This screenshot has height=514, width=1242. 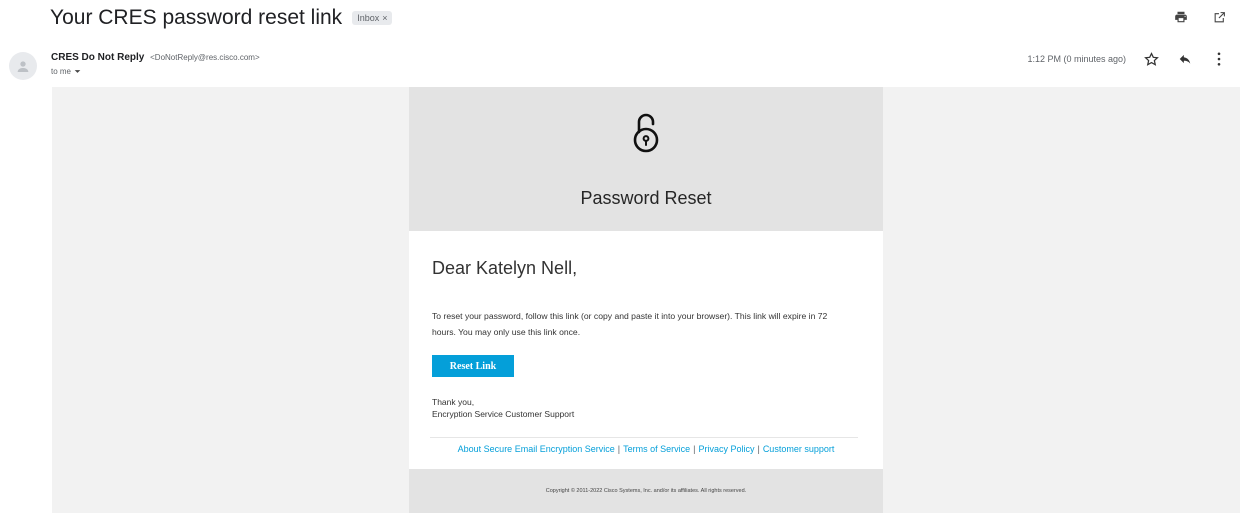 What do you see at coordinates (61, 71) in the screenshot?
I see `recipient-label: to me` at bounding box center [61, 71].